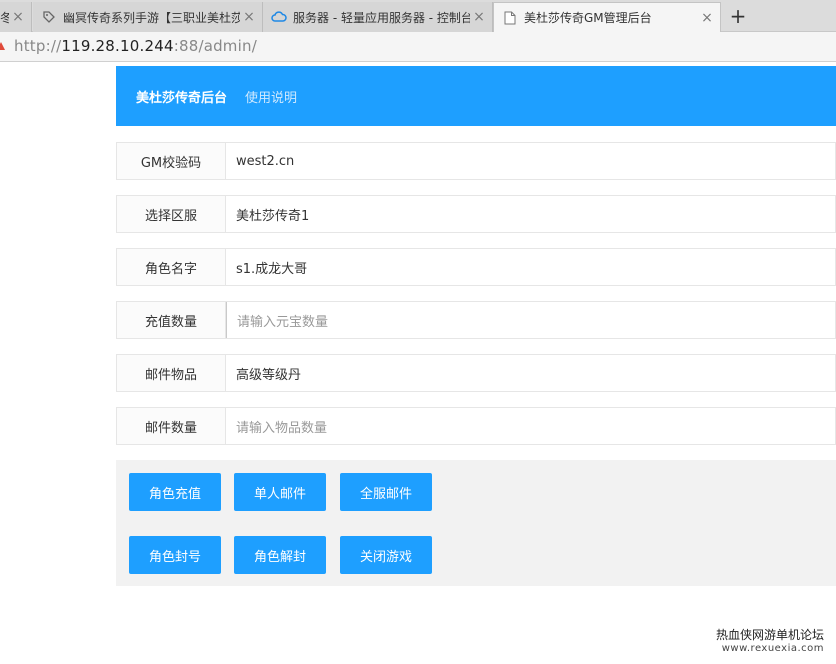 This screenshot has width=836, height=664. I want to click on watermark: 热血侠网游单机论坛 www.rexuexia.com, so click(770, 642).